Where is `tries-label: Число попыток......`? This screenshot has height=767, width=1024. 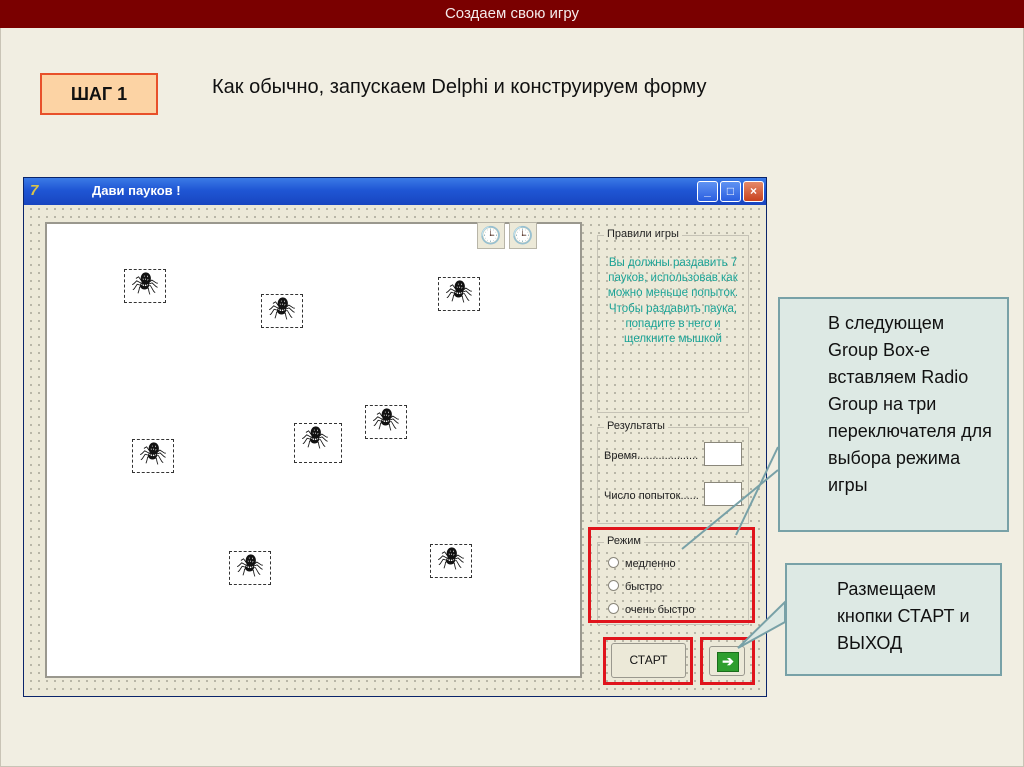 tries-label: Число попыток...... is located at coordinates (651, 496).